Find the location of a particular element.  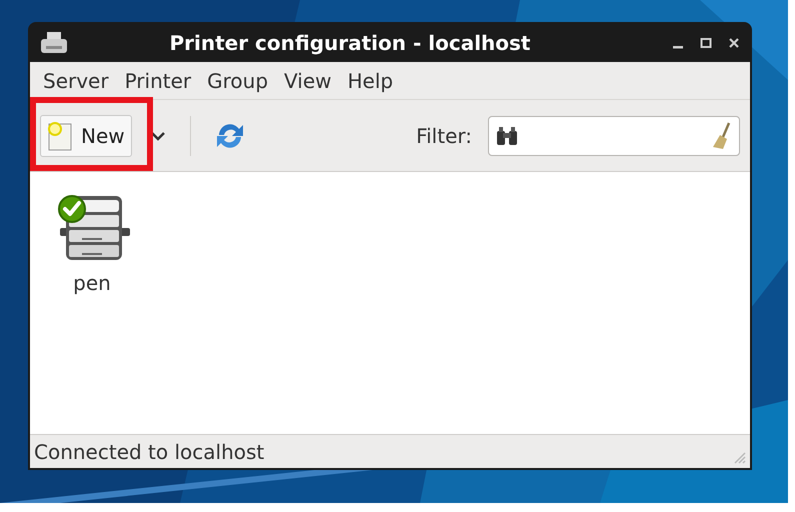

broom-icon is located at coordinates (722, 135).